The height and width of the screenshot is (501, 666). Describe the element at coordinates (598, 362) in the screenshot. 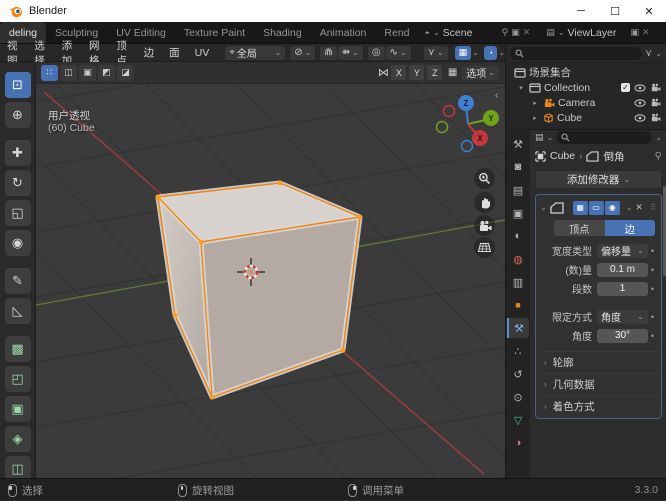

I see `section-profile: › 轮廓` at that location.